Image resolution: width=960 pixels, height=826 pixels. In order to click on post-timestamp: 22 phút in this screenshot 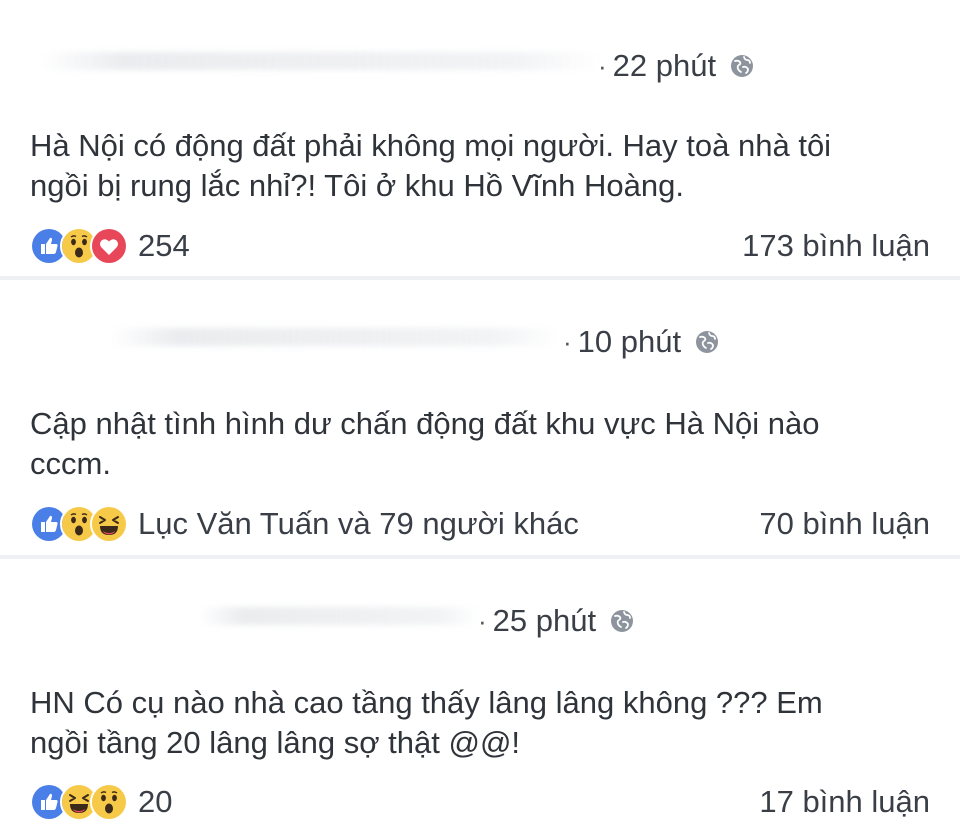, I will do `click(664, 66)`.